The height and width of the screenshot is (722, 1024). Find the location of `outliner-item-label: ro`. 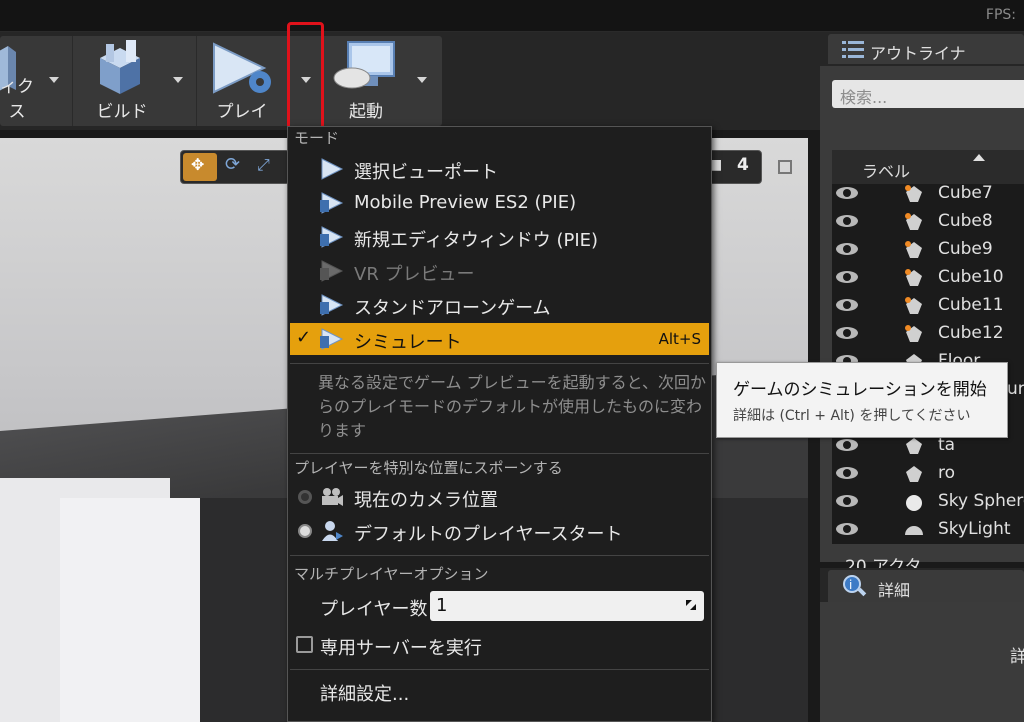

outliner-item-label: ro is located at coordinates (947, 473).